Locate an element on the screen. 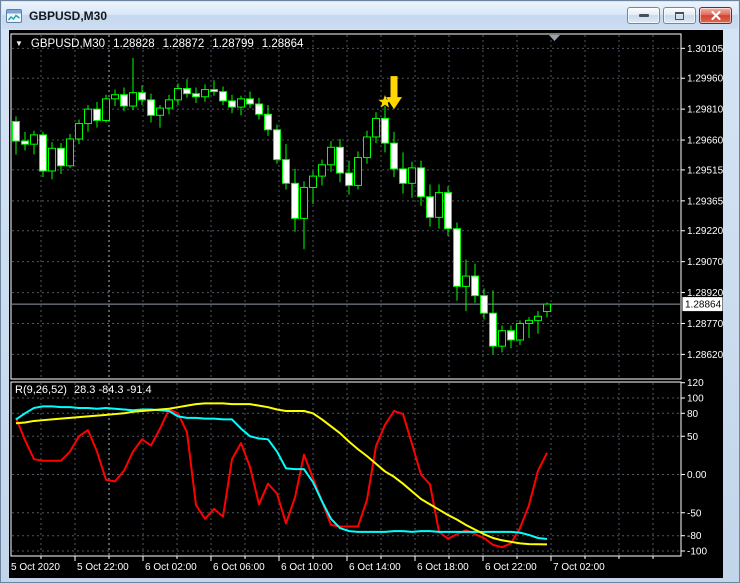 Image resolution: width=740 pixels, height=583 pixels. down-arrow-icon is located at coordinates (394, 93).